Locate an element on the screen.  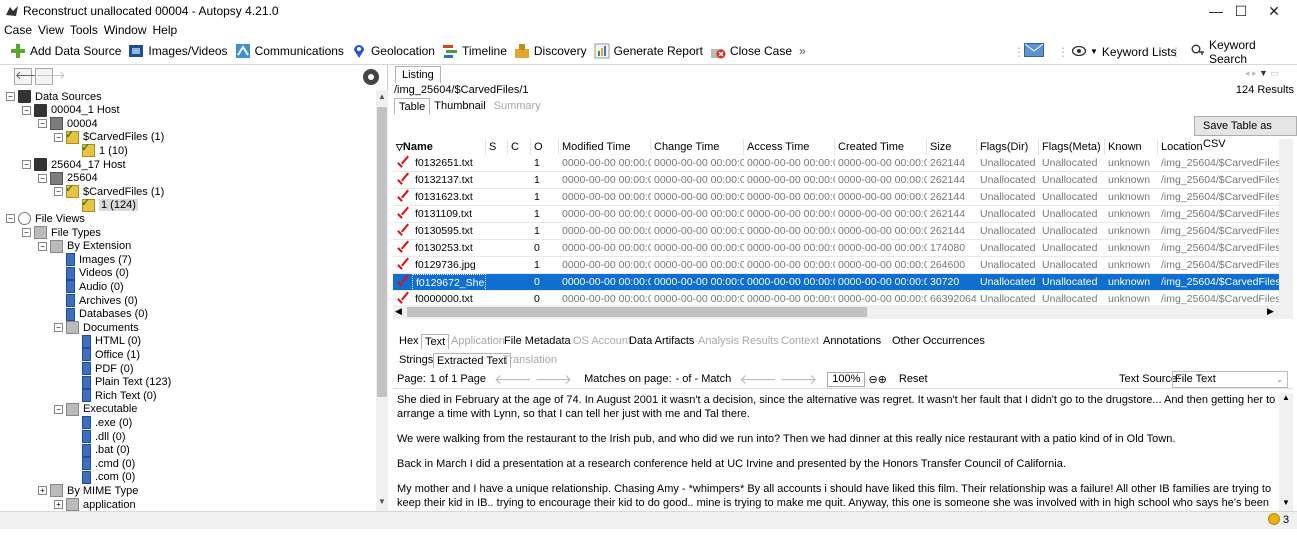
tree-node: − 25604_17 Host is located at coordinates (74, 164).